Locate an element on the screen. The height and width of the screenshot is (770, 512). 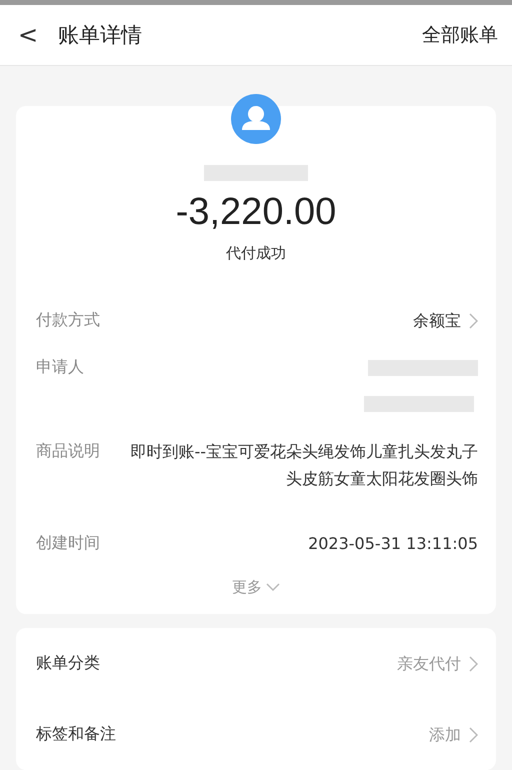
detail-value: 2023-05-31 13:11:05 is located at coordinates (393, 544).